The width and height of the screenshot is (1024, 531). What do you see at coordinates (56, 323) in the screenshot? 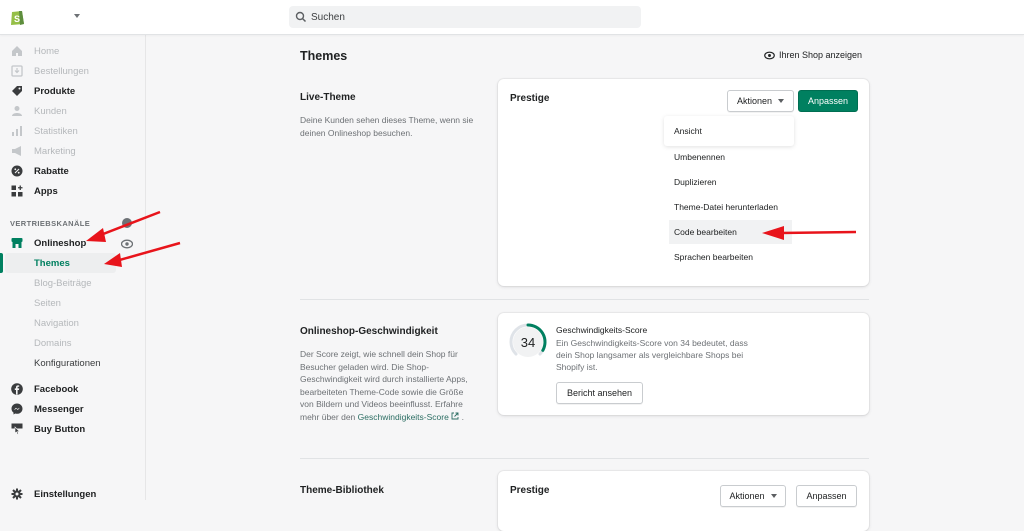
I see `sidebar-item-label: Navigation` at bounding box center [56, 323].